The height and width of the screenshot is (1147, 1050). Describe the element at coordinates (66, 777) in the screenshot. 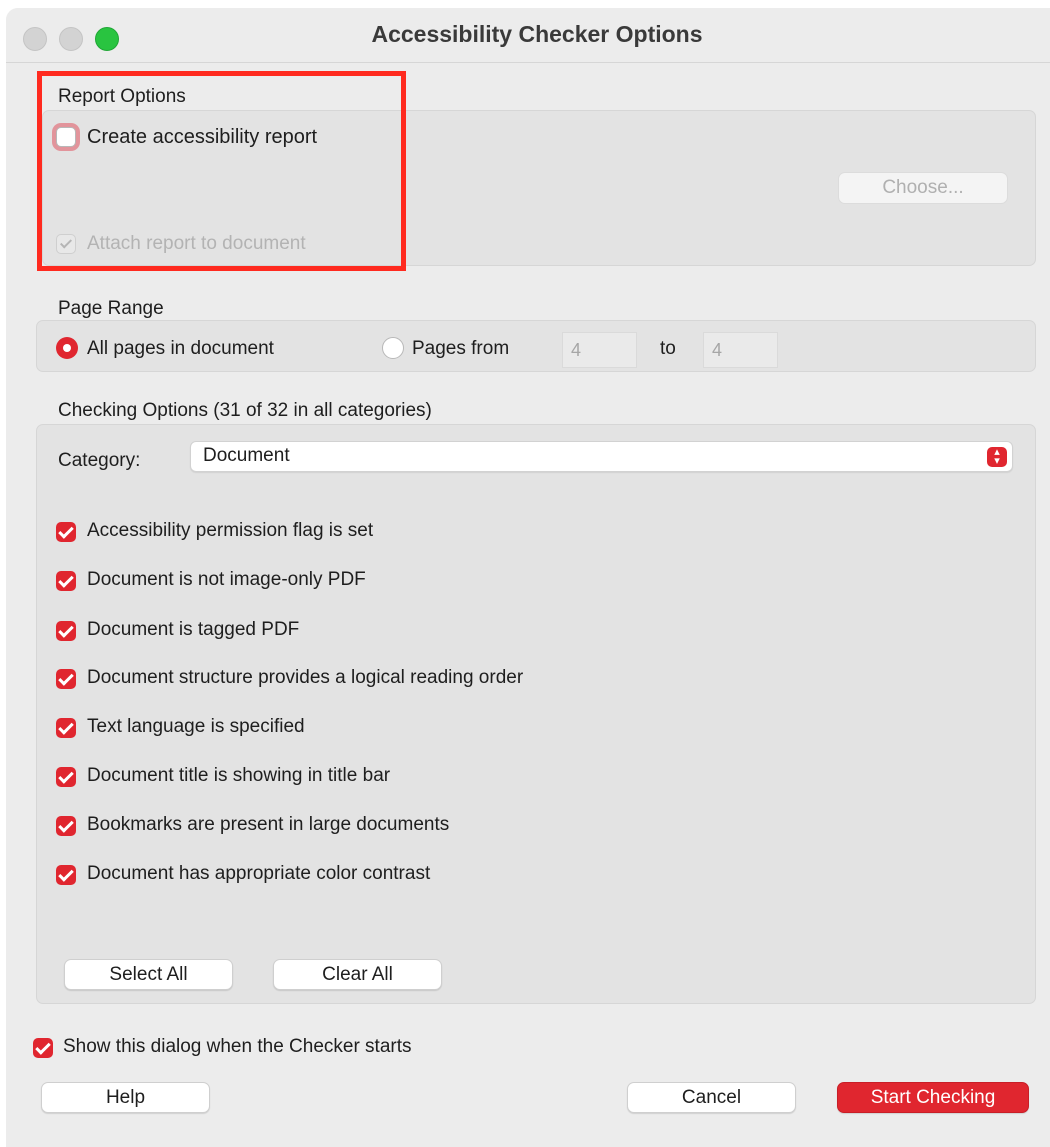

I see `check-title-bar-checkbox` at that location.